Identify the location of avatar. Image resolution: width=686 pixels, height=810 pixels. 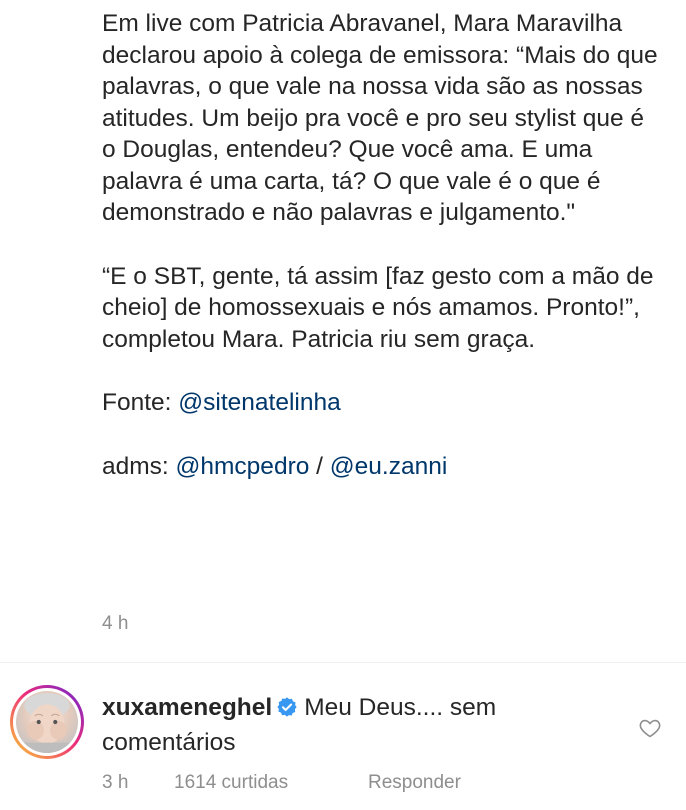
(47, 722).